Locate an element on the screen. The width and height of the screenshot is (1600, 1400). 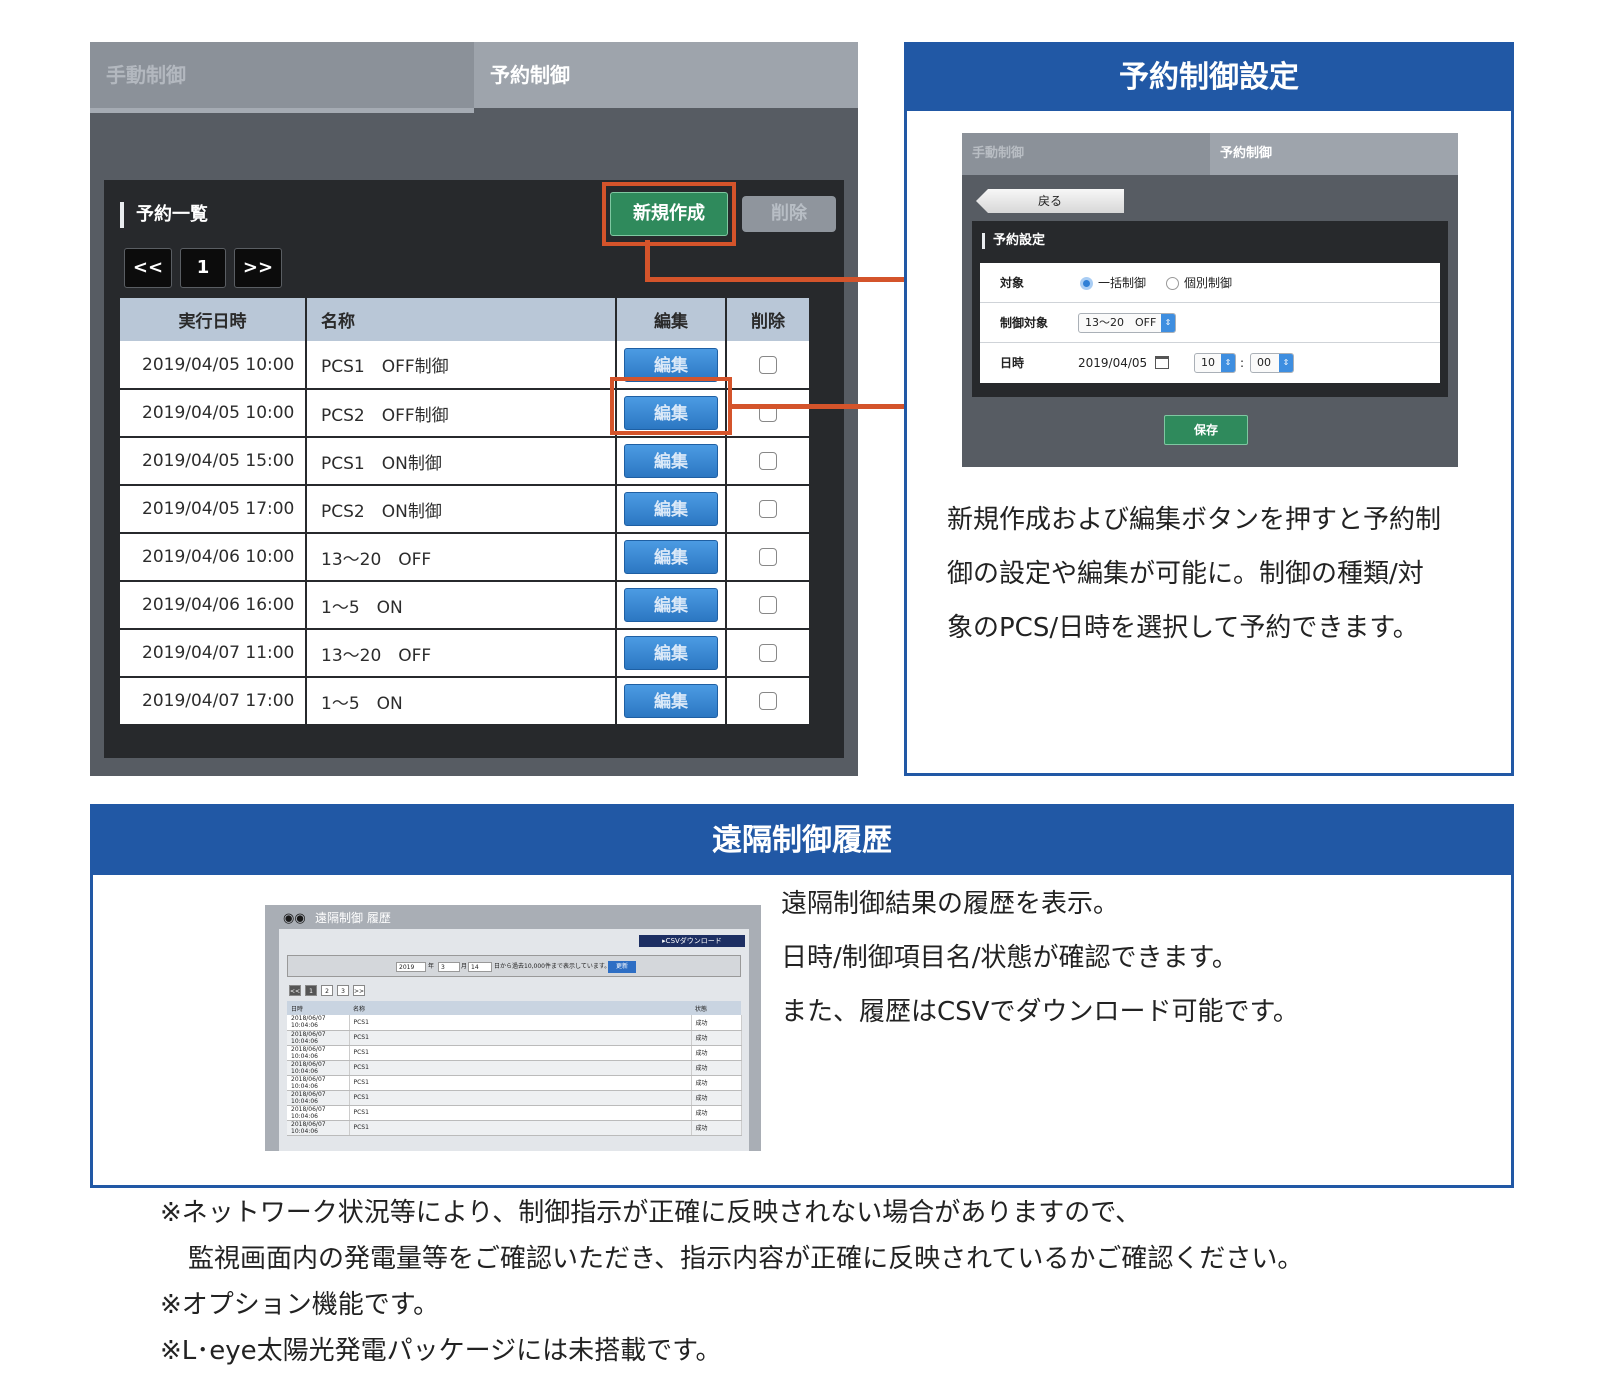
column-header-datetime: 実行日時 is located at coordinates (213, 319).